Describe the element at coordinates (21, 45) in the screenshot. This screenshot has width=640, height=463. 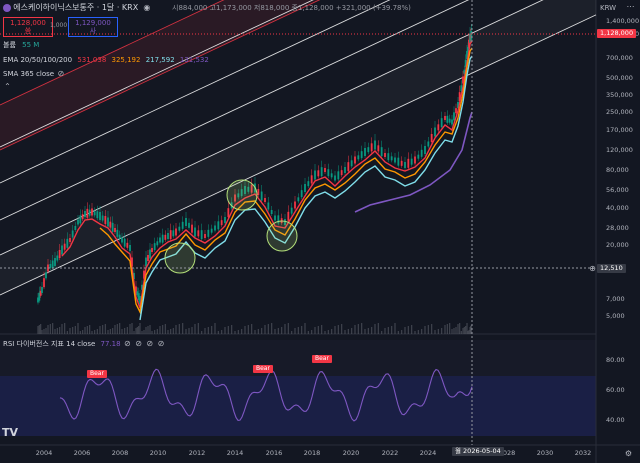
I see `volume-legend: 볼륨 55 M` at that location.